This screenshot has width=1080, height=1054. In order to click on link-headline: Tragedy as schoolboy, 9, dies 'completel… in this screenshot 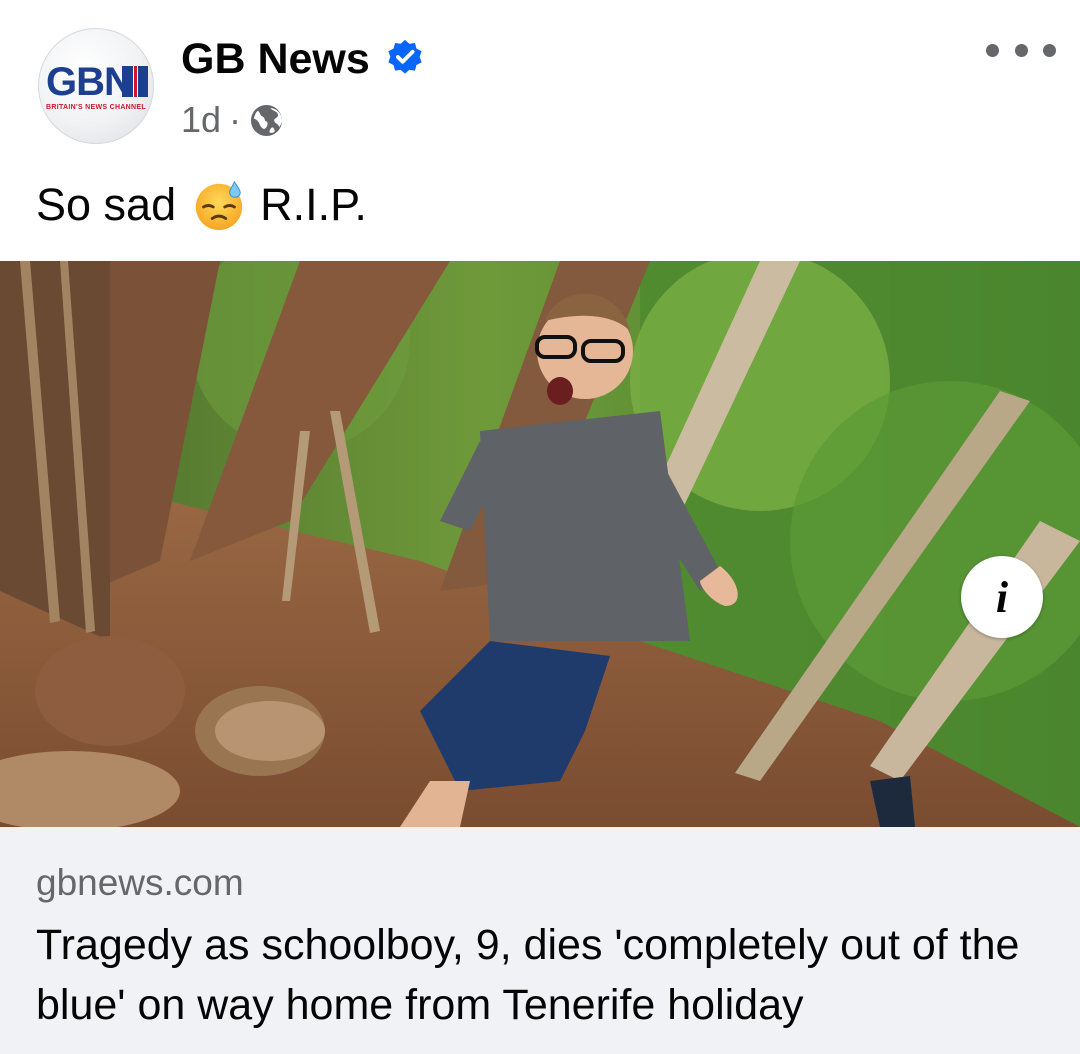, I will do `click(528, 975)`.